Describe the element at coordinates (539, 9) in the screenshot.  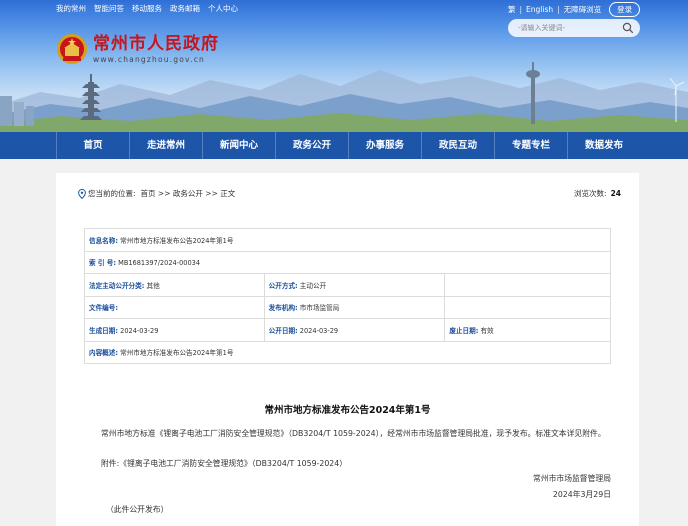
I see `lang-english-link: English` at that location.